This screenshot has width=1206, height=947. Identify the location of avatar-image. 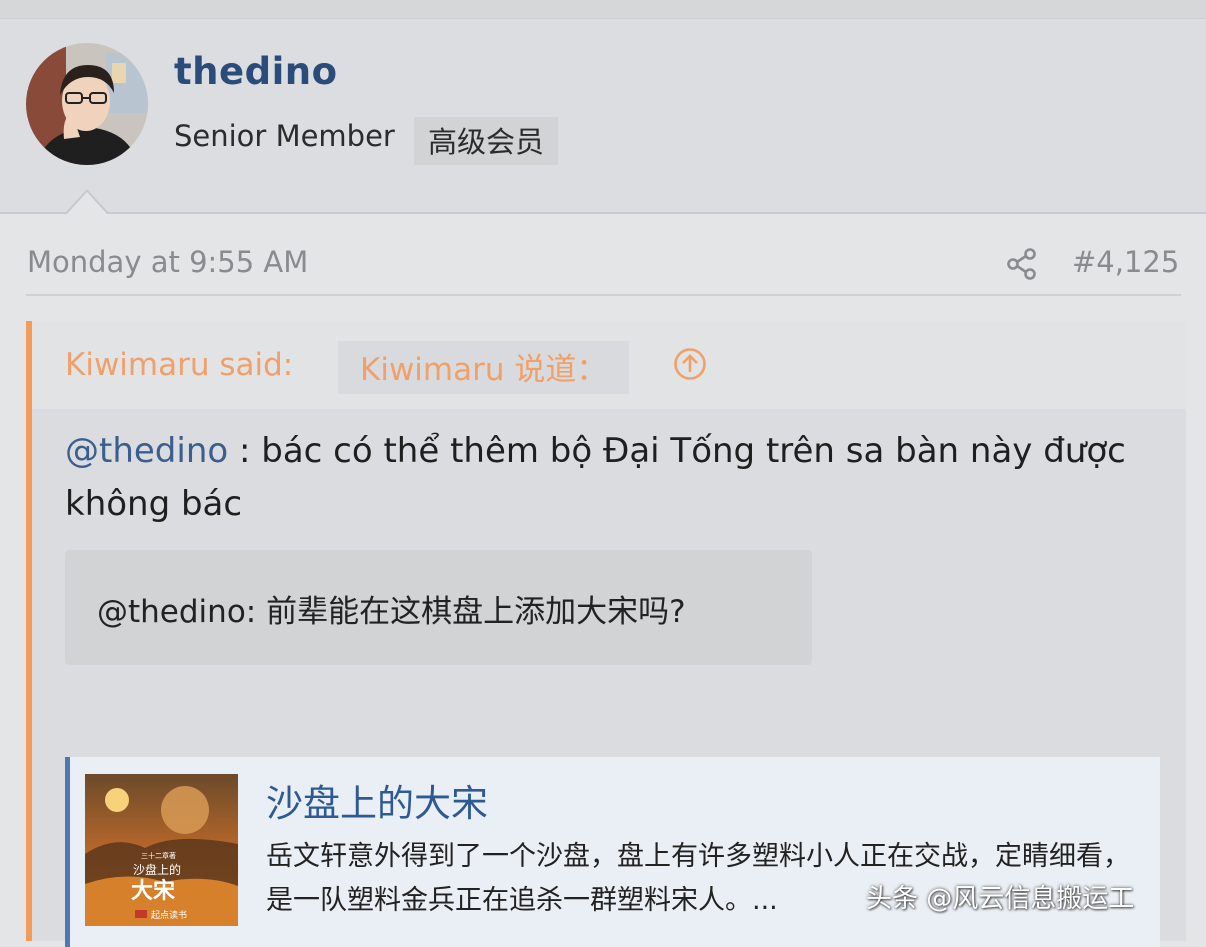
(87, 104).